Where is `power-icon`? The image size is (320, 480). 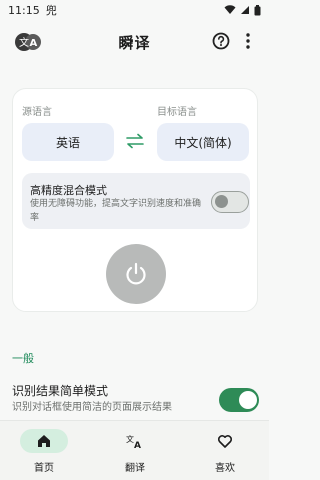
power-icon is located at coordinates (136, 273).